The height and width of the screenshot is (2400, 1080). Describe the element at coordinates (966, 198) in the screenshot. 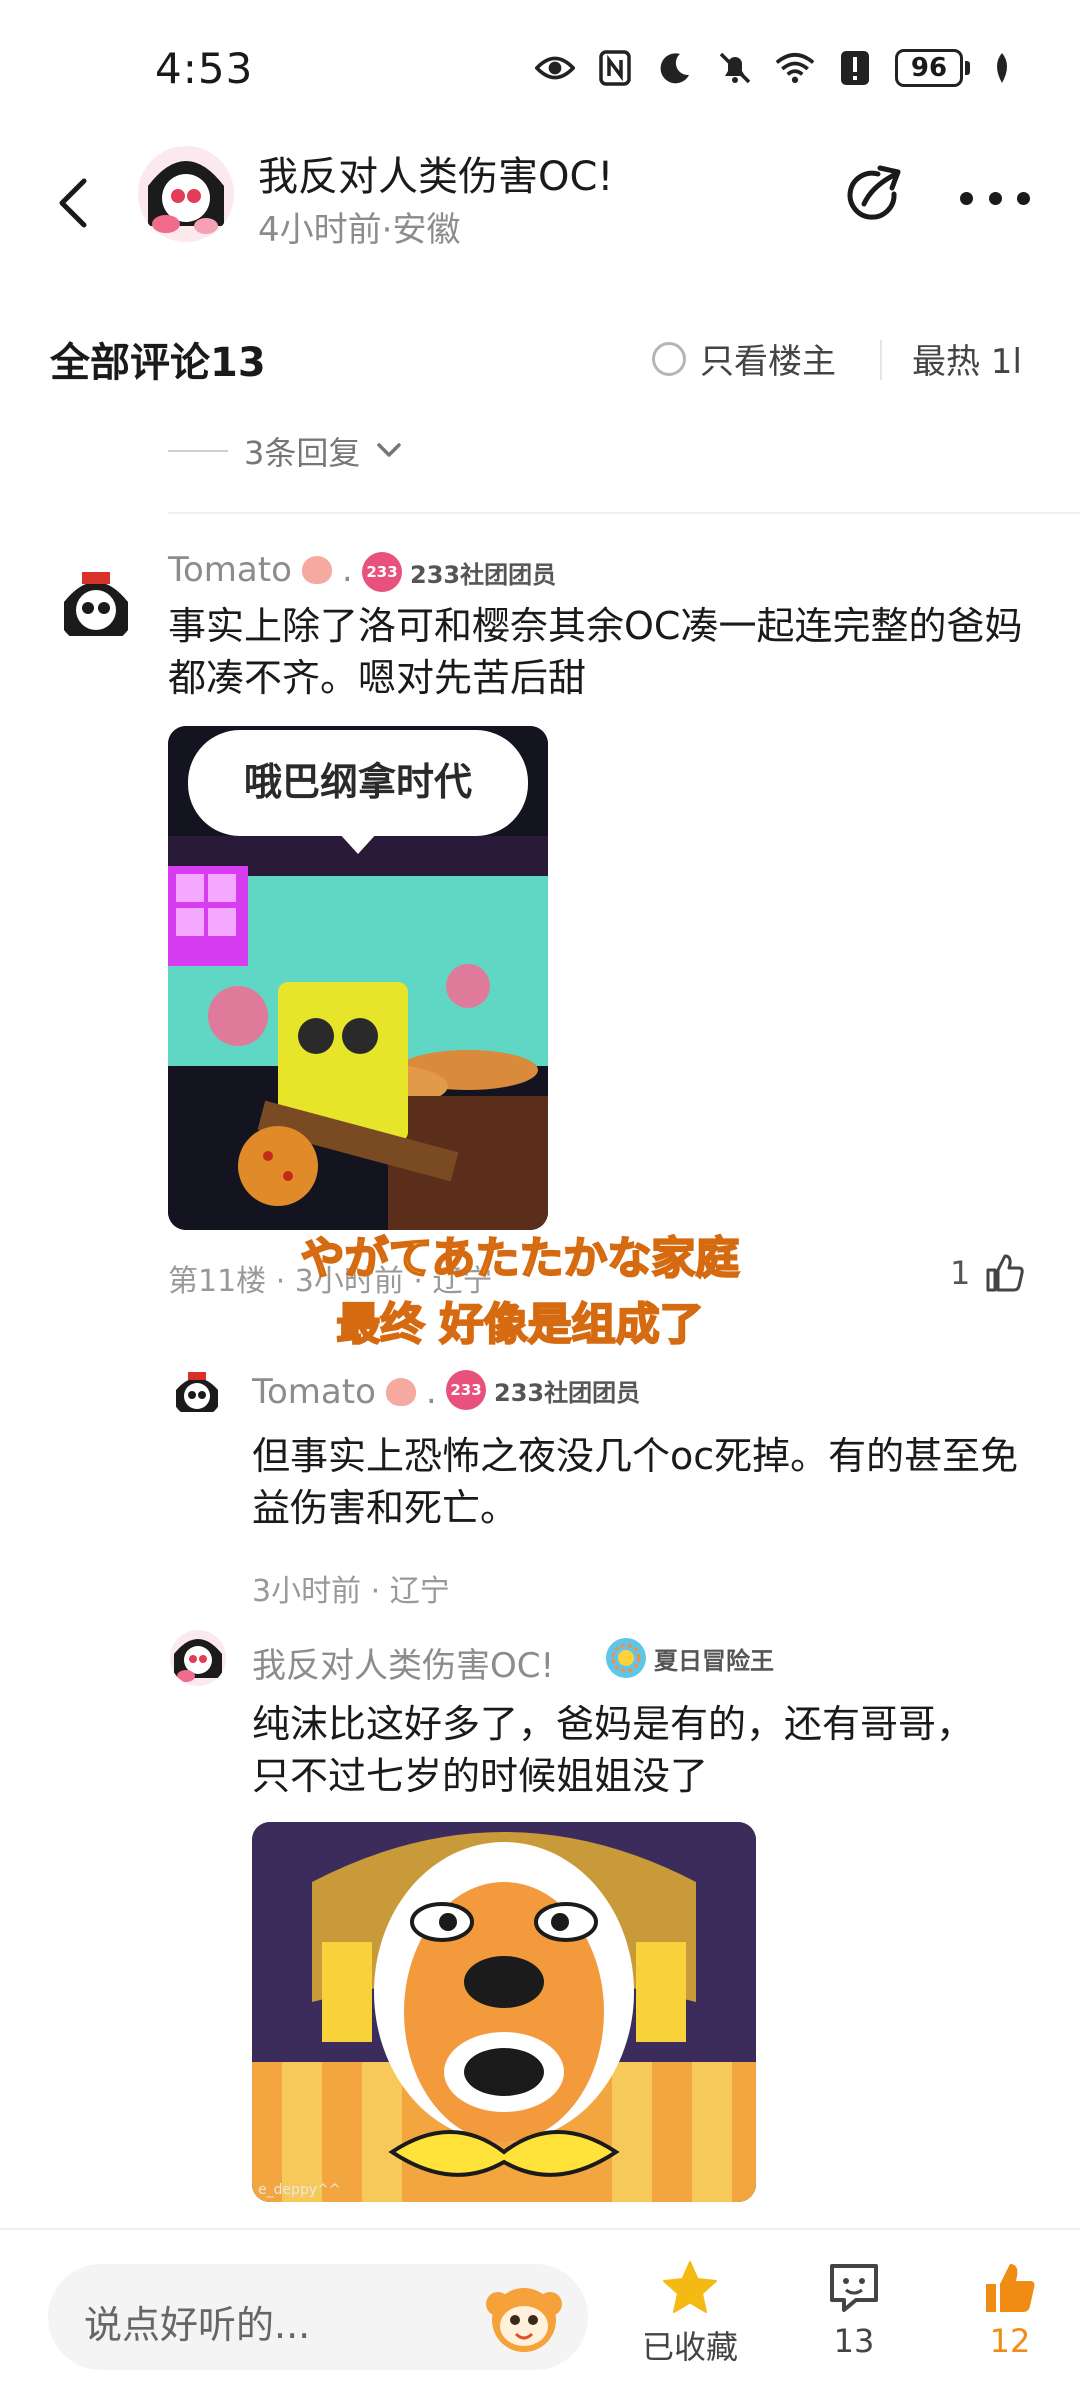

I see `more-icon` at that location.